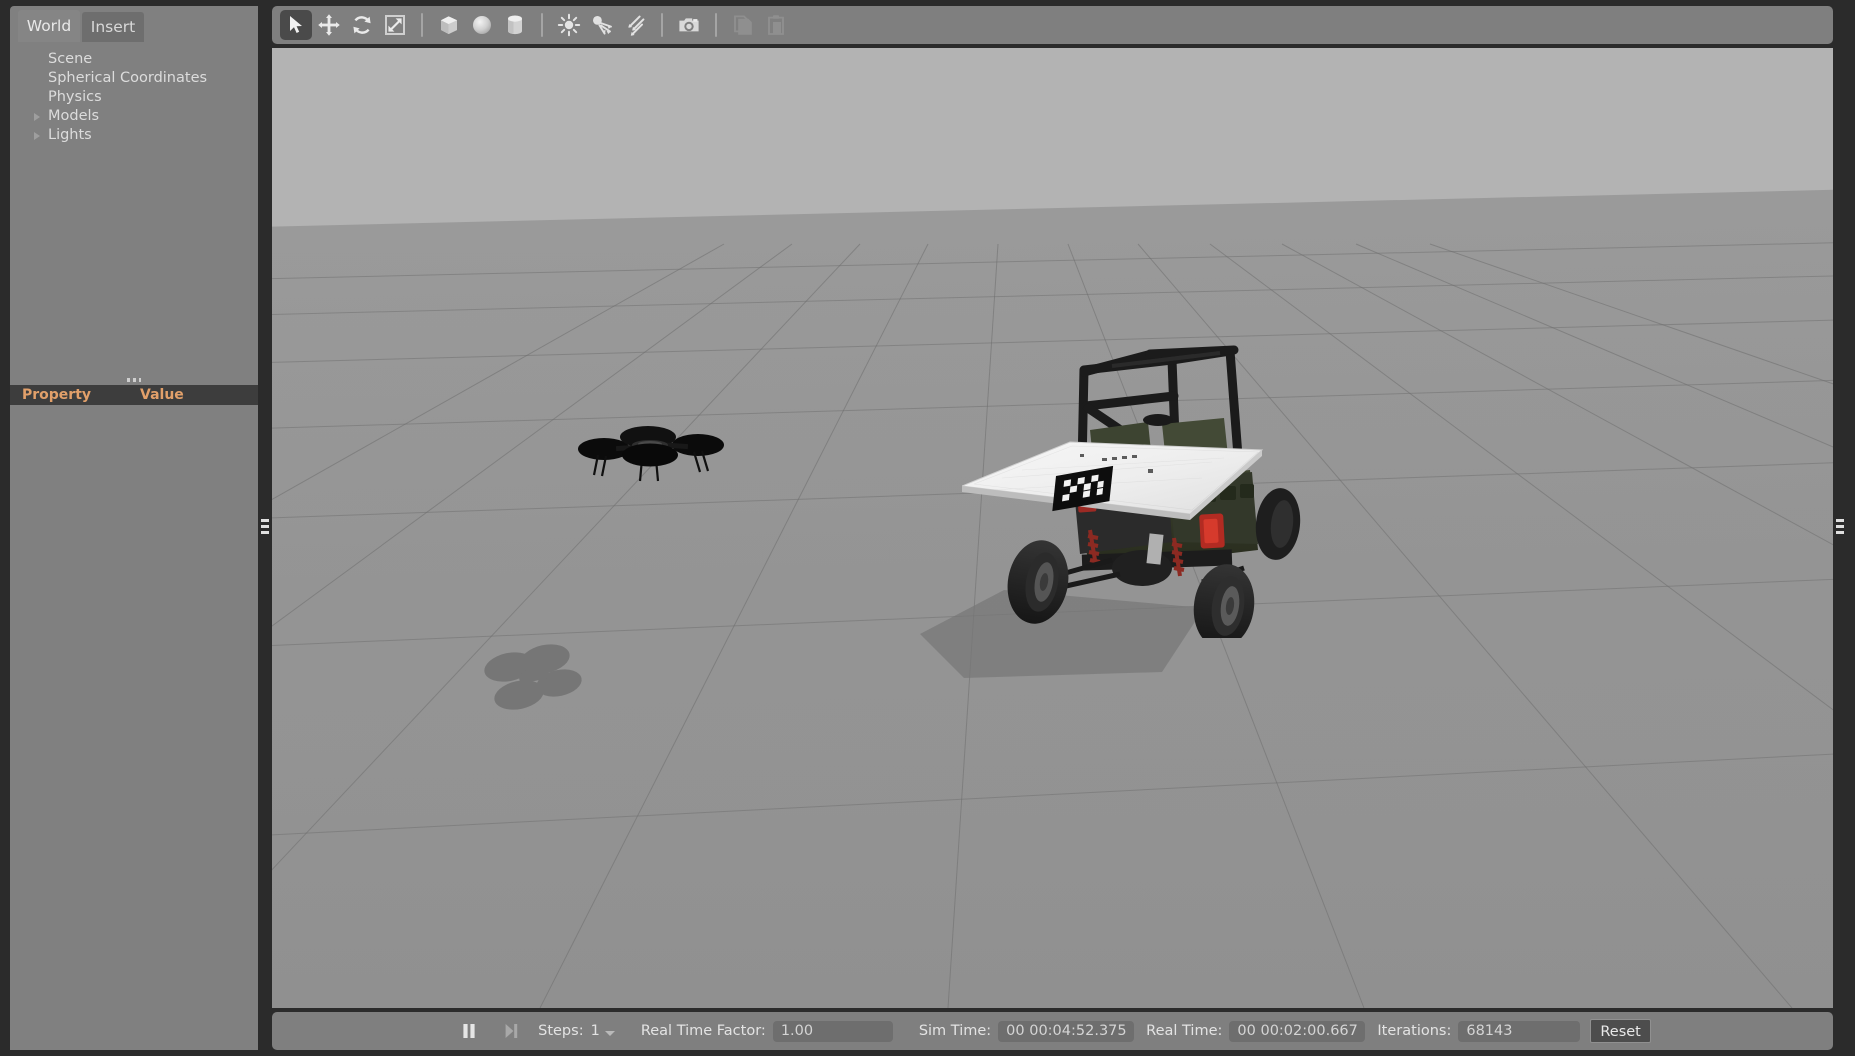 The image size is (1855, 1056). What do you see at coordinates (1519, 1031) in the screenshot?
I see `iterations-value: 68143` at bounding box center [1519, 1031].